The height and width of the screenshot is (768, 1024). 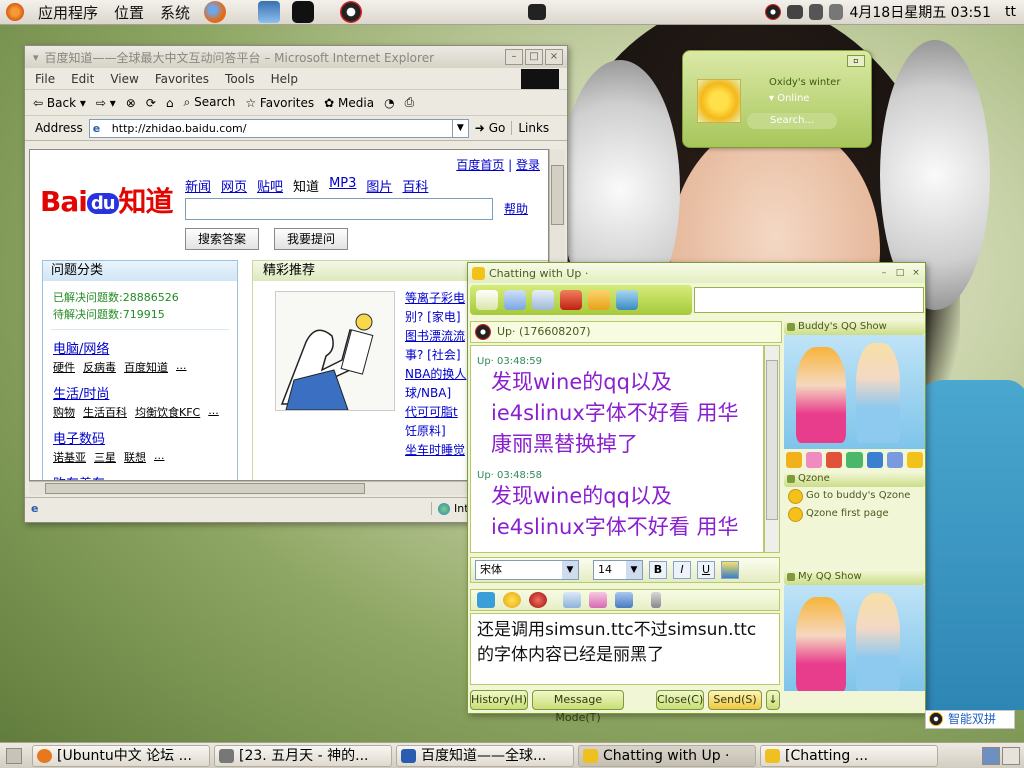 What do you see at coordinates (124, 79) in the screenshot?
I see `menu-view: View` at bounding box center [124, 79].